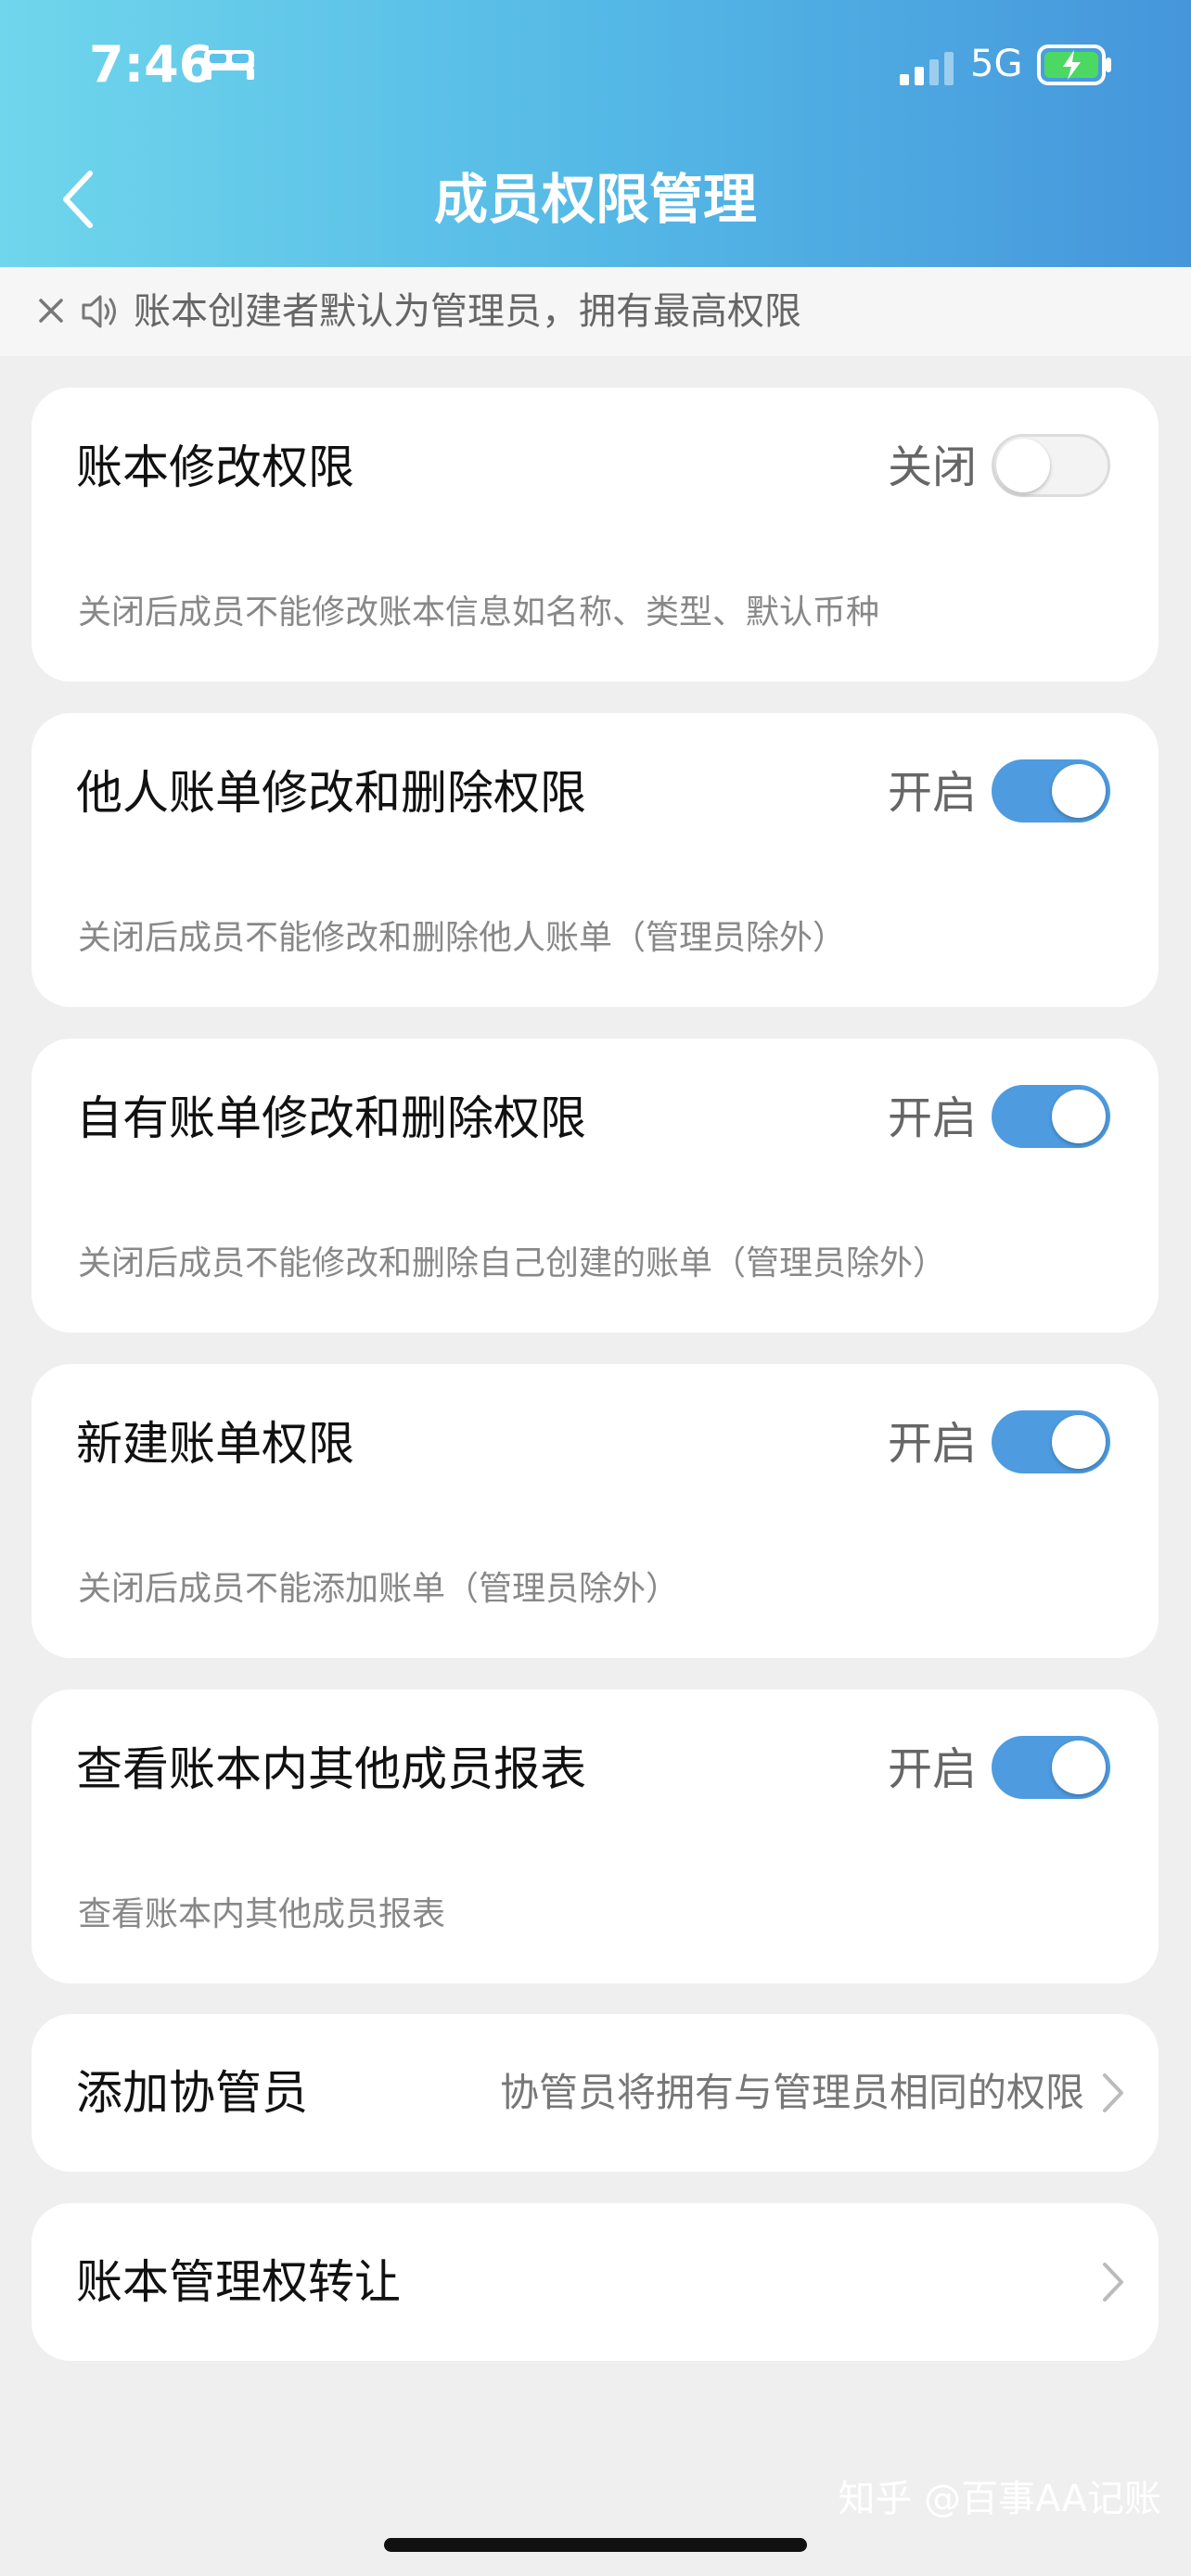 This screenshot has width=1191, height=2576. I want to click on header: 7:46 5G 成员权限管理, so click(595, 134).